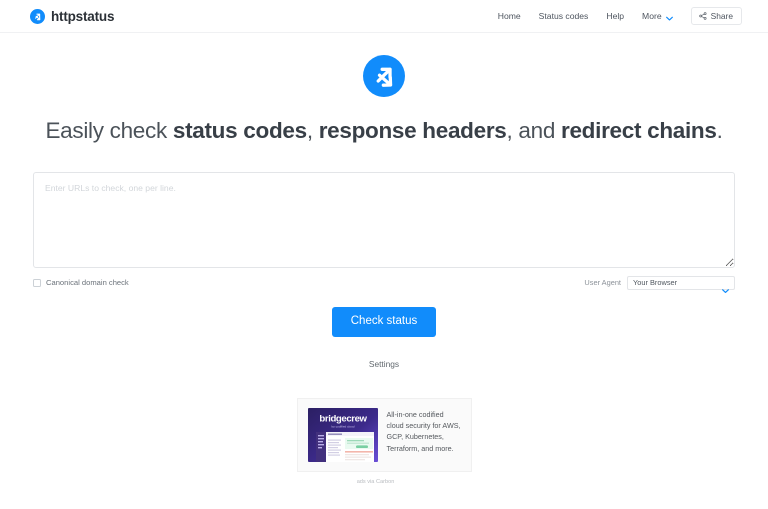  Describe the element at coordinates (81, 283) in the screenshot. I see `canonical-domain-check-row: Canonical domain check` at that location.